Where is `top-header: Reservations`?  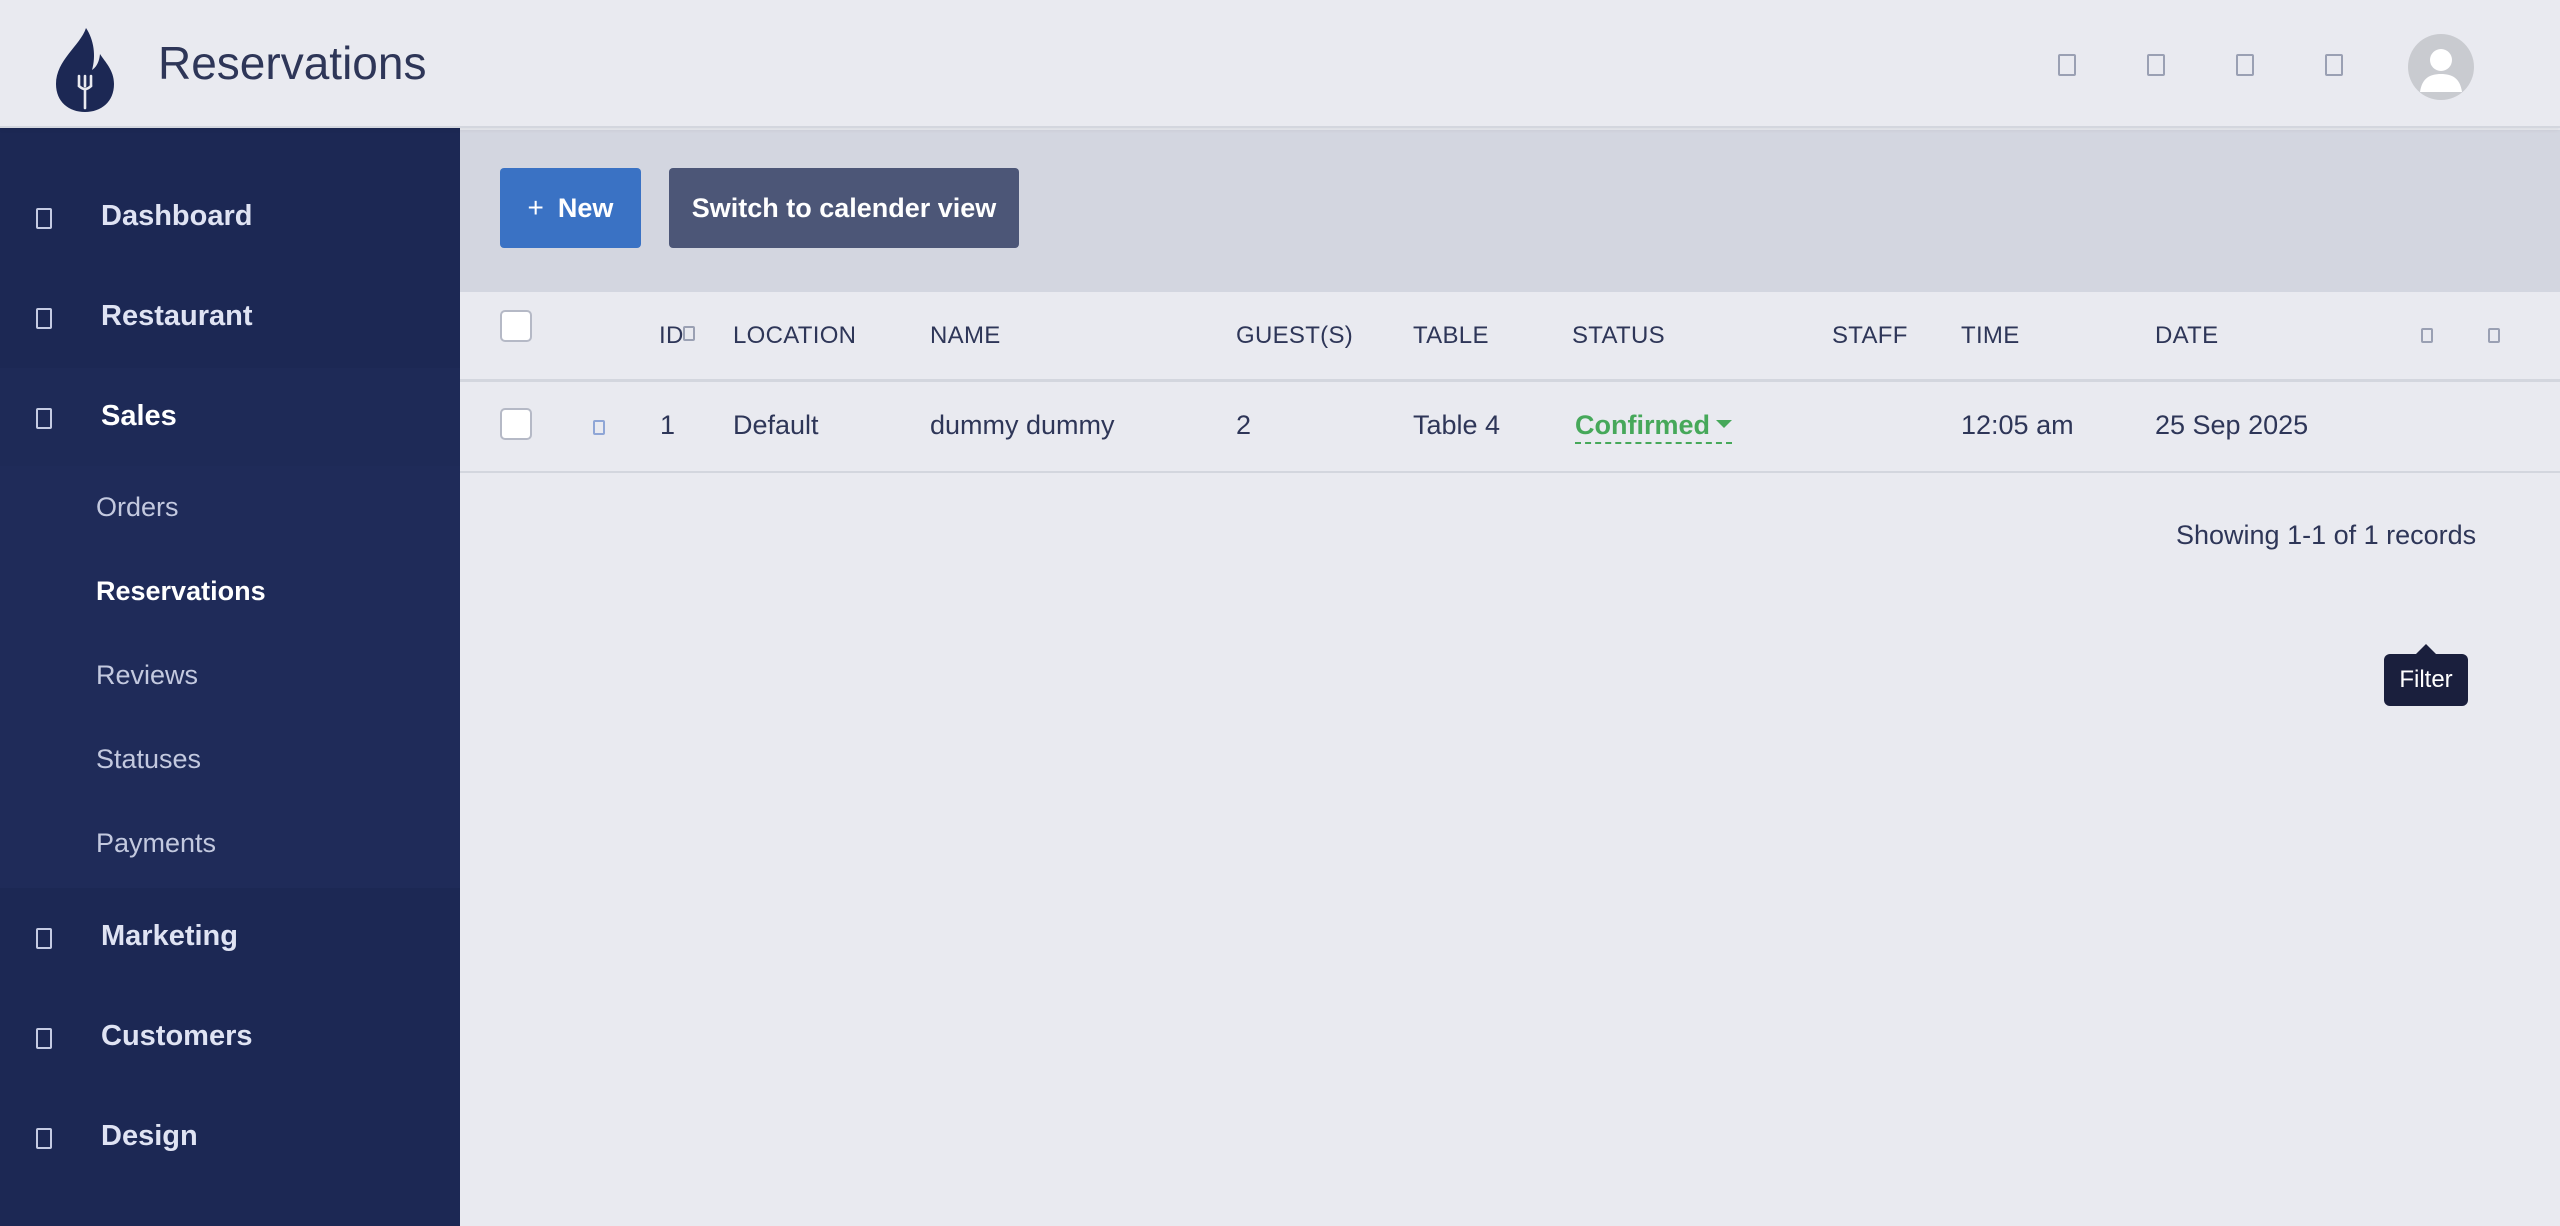
top-header: Reservations is located at coordinates (1280, 64).